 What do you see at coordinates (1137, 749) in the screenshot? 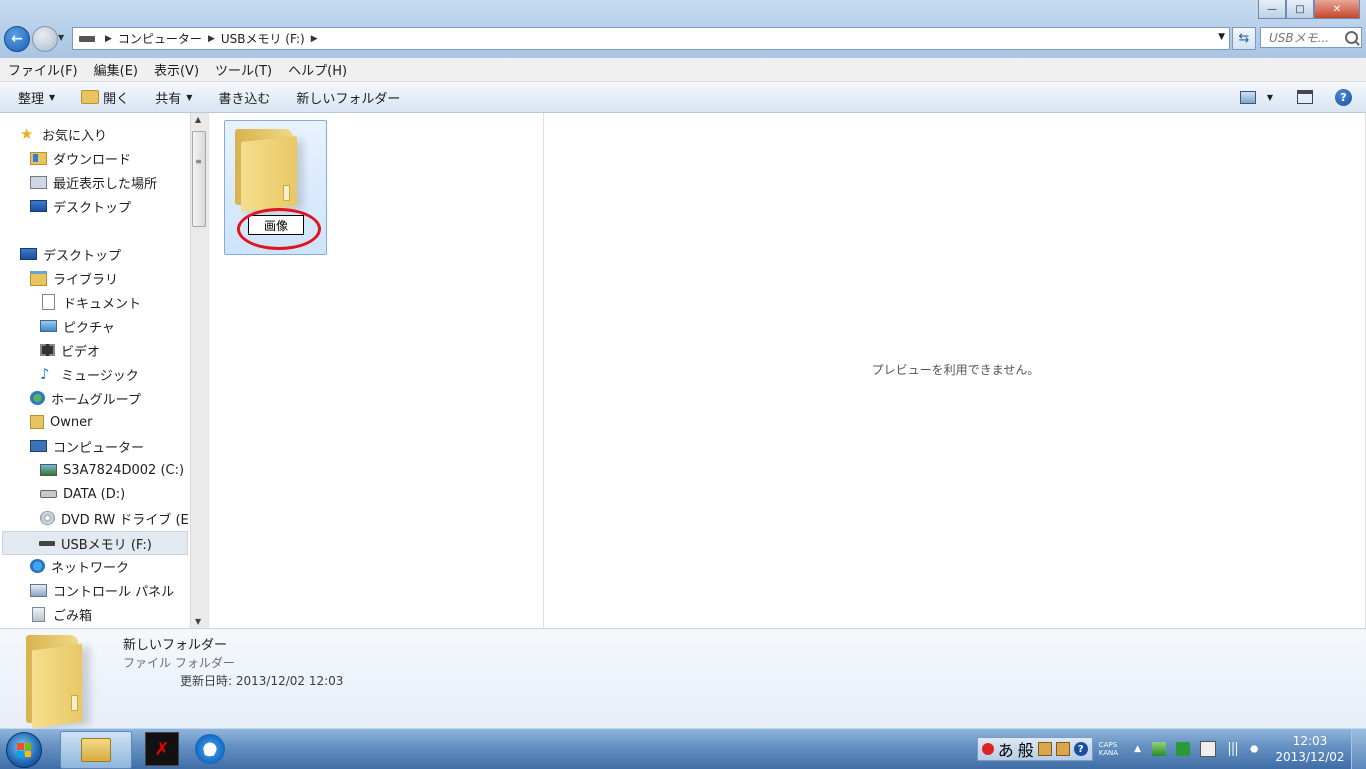
I see `show-hidden-icons-icon: ▲` at bounding box center [1137, 749].